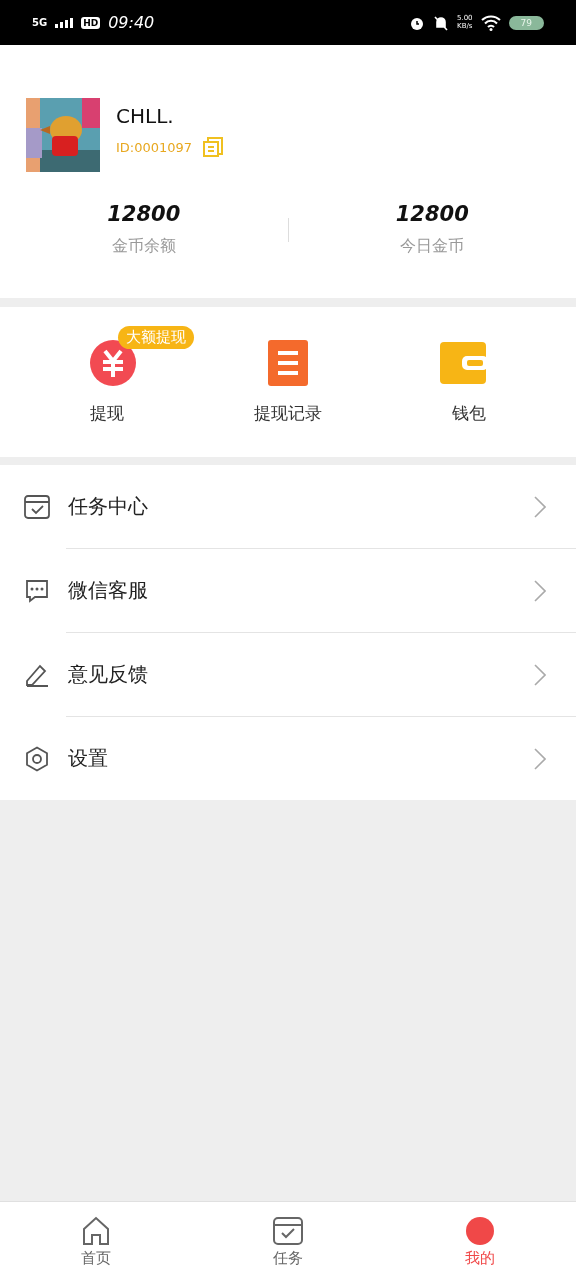  I want to click on user-id: ID:0001097, so click(154, 147).